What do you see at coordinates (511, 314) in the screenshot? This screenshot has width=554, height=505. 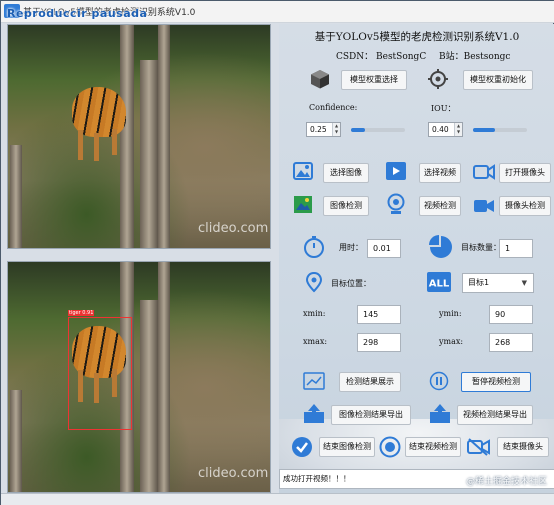 I see `ymin-field: 90` at bounding box center [511, 314].